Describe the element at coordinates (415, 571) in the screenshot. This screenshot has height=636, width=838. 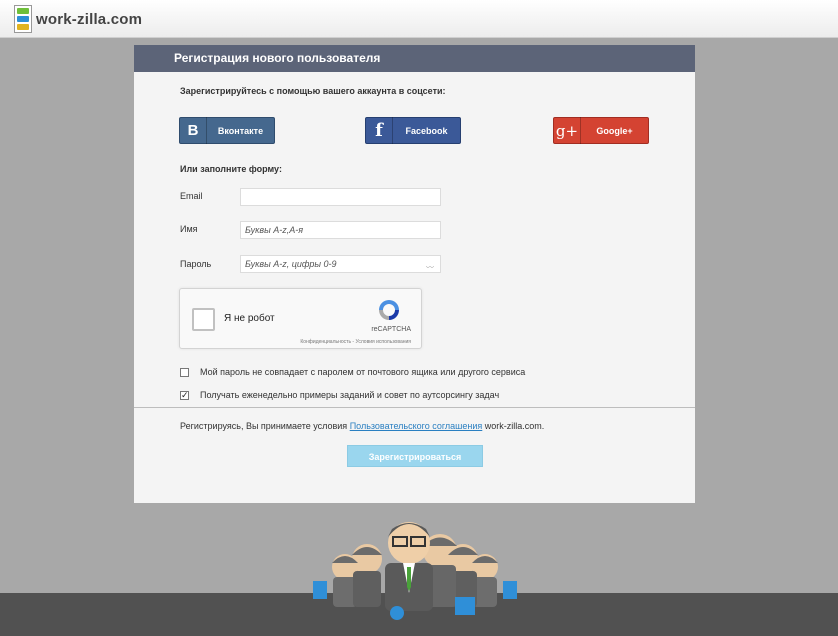
I see `mascot-illustration` at that location.